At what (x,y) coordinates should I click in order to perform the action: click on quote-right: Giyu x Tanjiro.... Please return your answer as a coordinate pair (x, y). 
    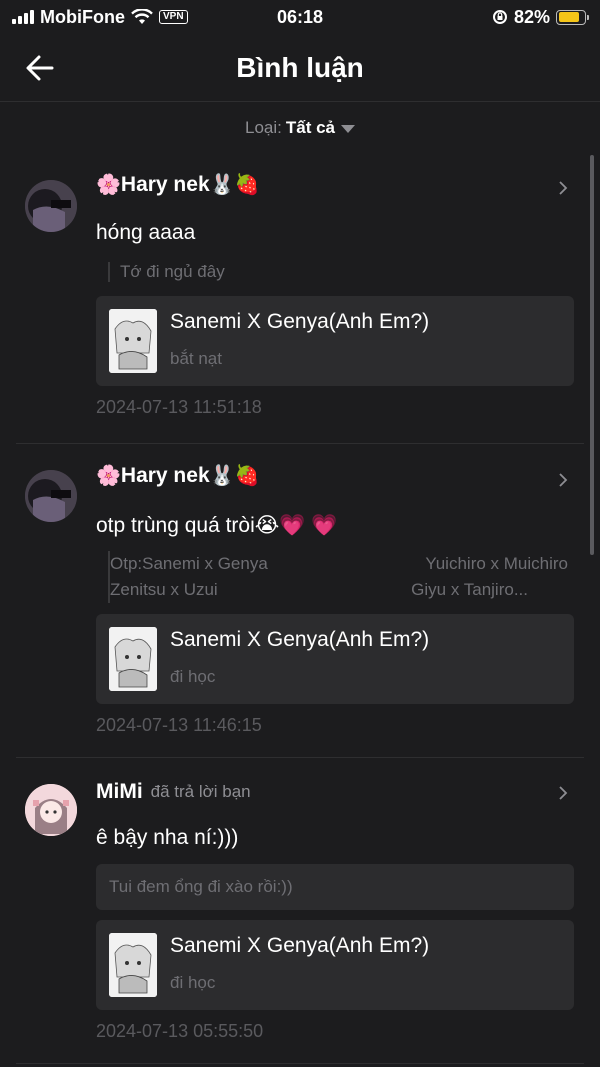
    Looking at the image, I should click on (469, 589).